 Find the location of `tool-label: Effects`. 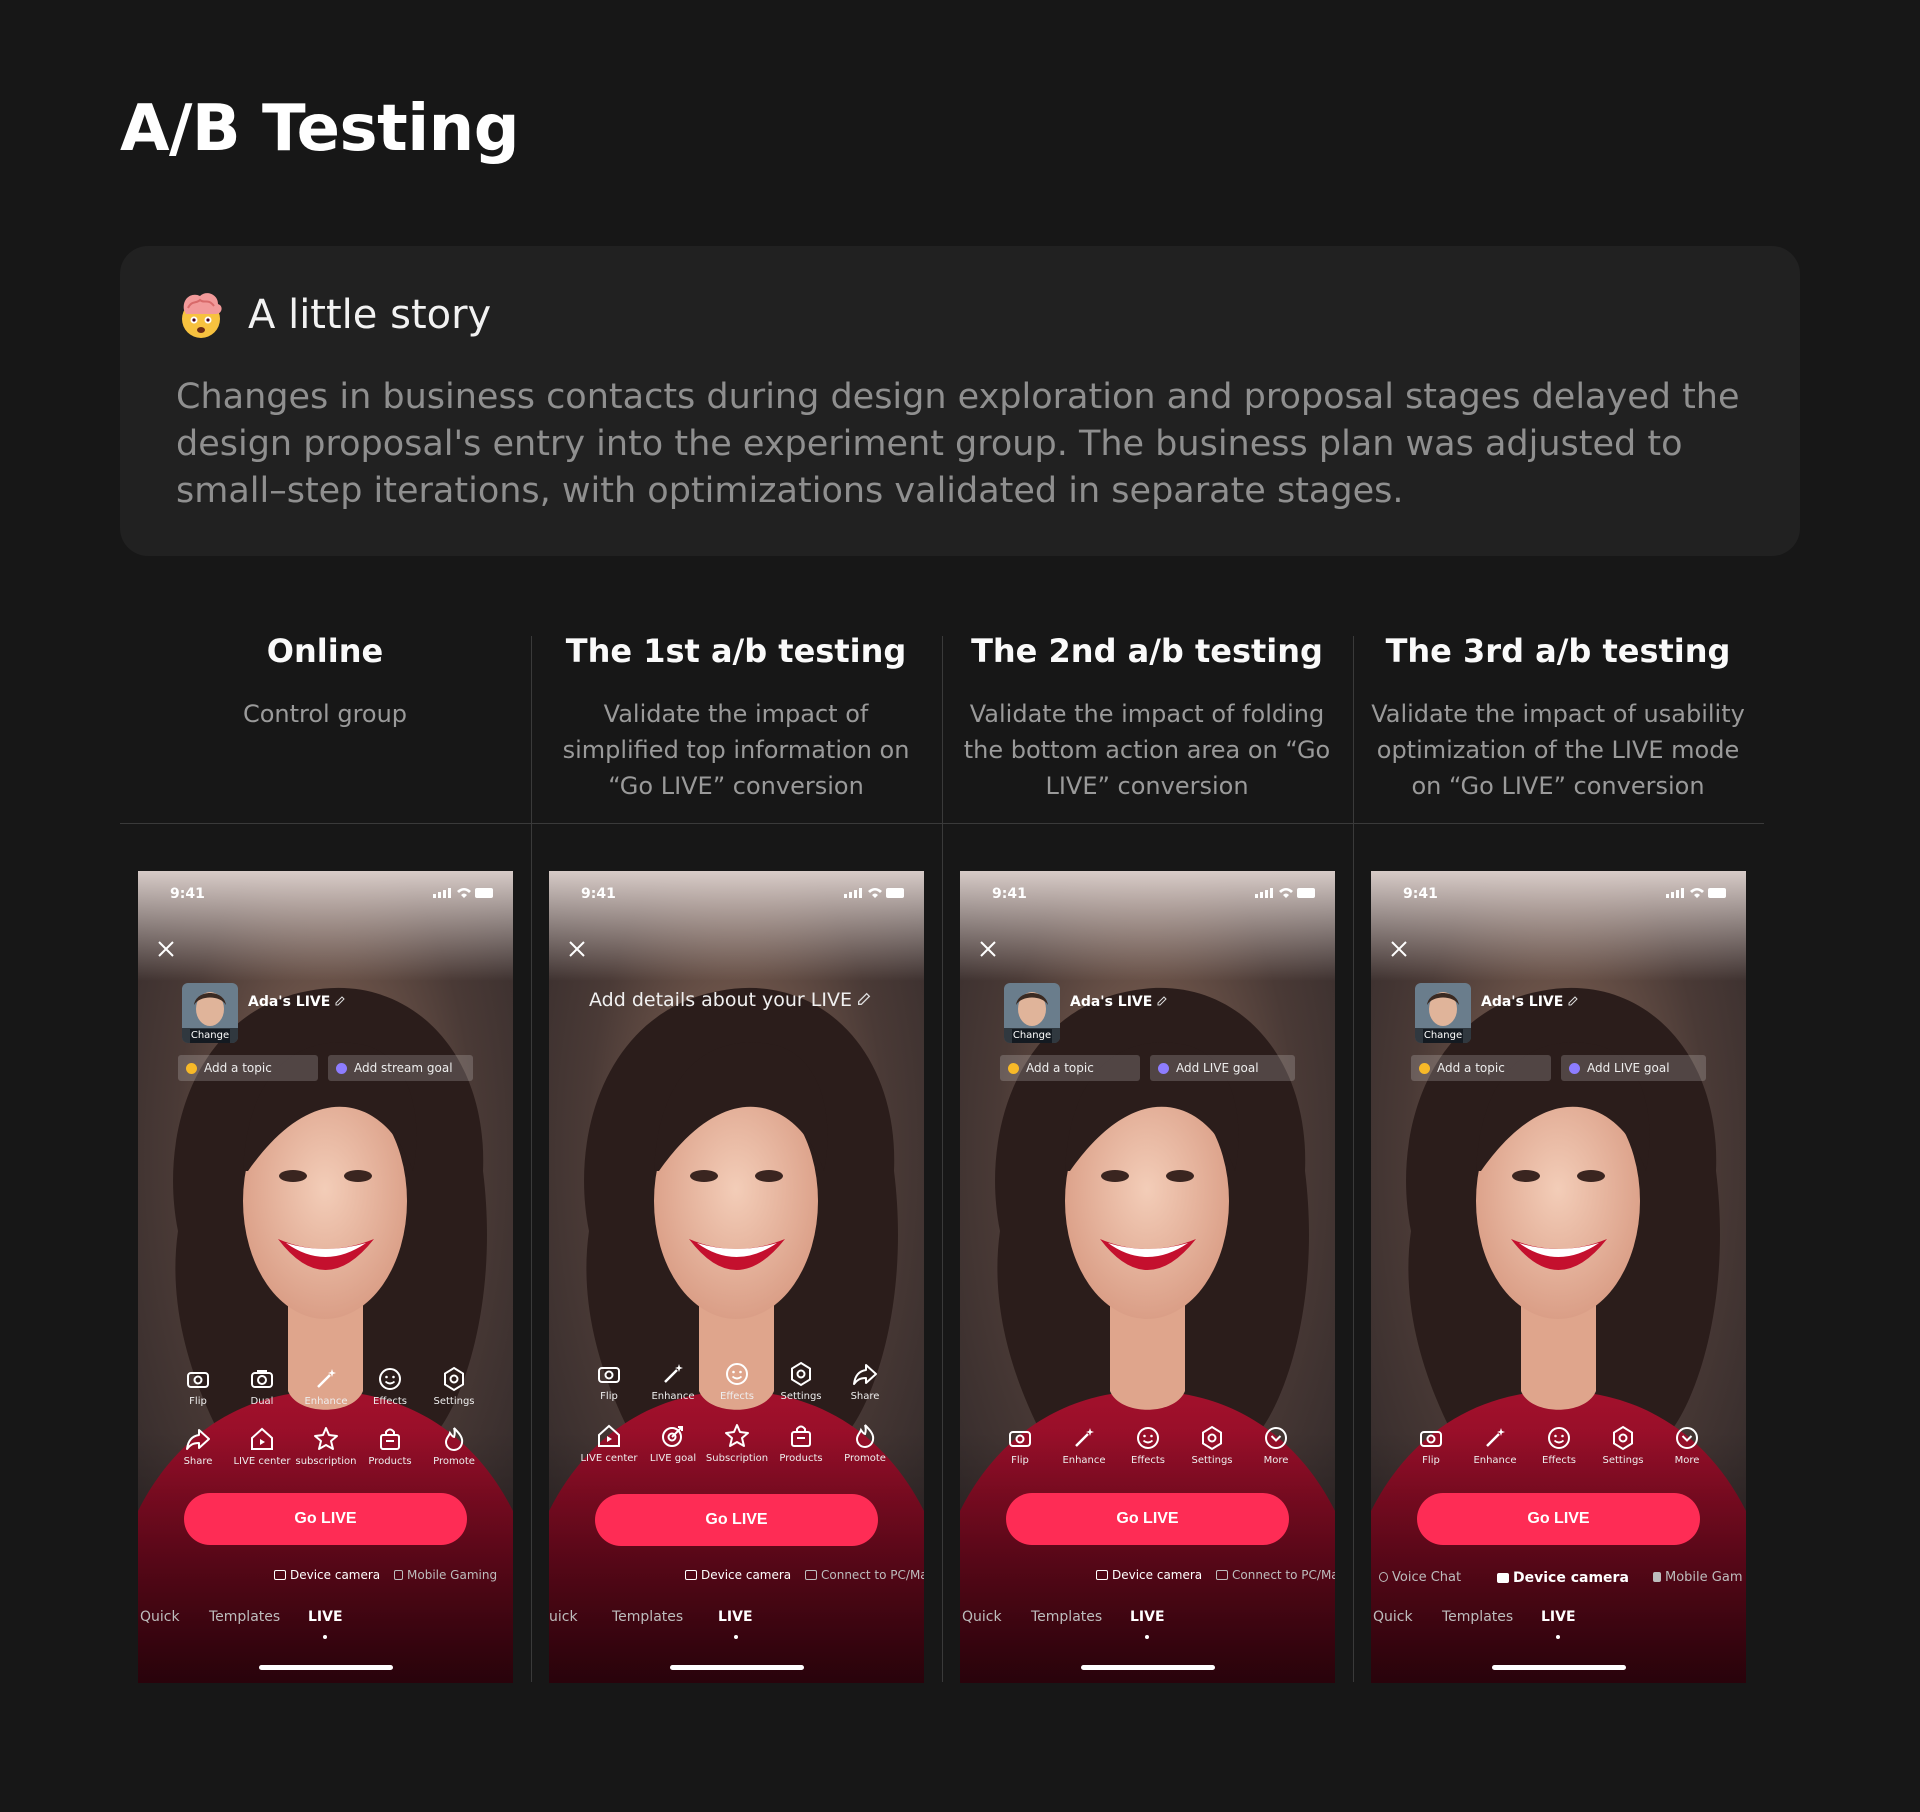

tool-label: Effects is located at coordinates (737, 1396).